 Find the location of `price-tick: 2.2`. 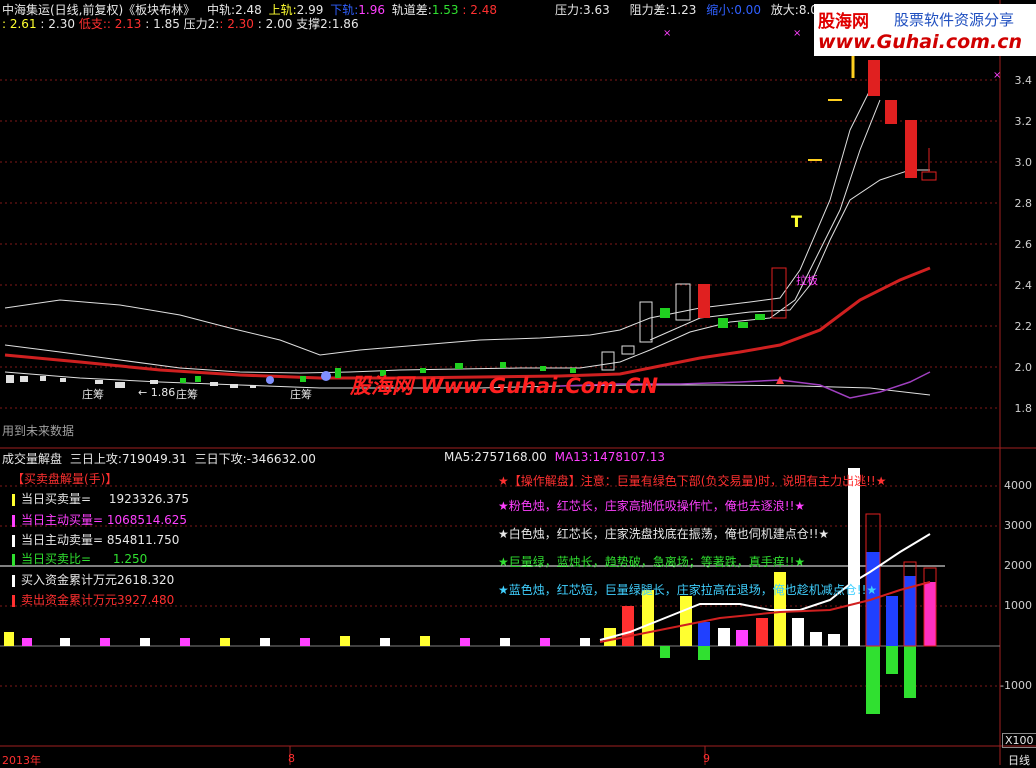

price-tick: 2.2 is located at coordinates (1023, 326).